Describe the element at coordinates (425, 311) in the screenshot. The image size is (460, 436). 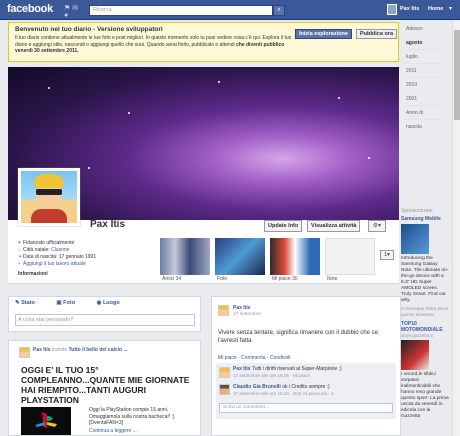
I see `ad-social: A Giuseppe Stirre piace questo elemento.` at that location.